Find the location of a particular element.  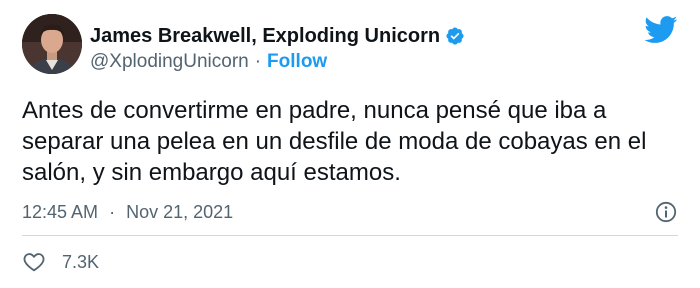

author-handle: @XplodingUnicorn is located at coordinates (169, 61).